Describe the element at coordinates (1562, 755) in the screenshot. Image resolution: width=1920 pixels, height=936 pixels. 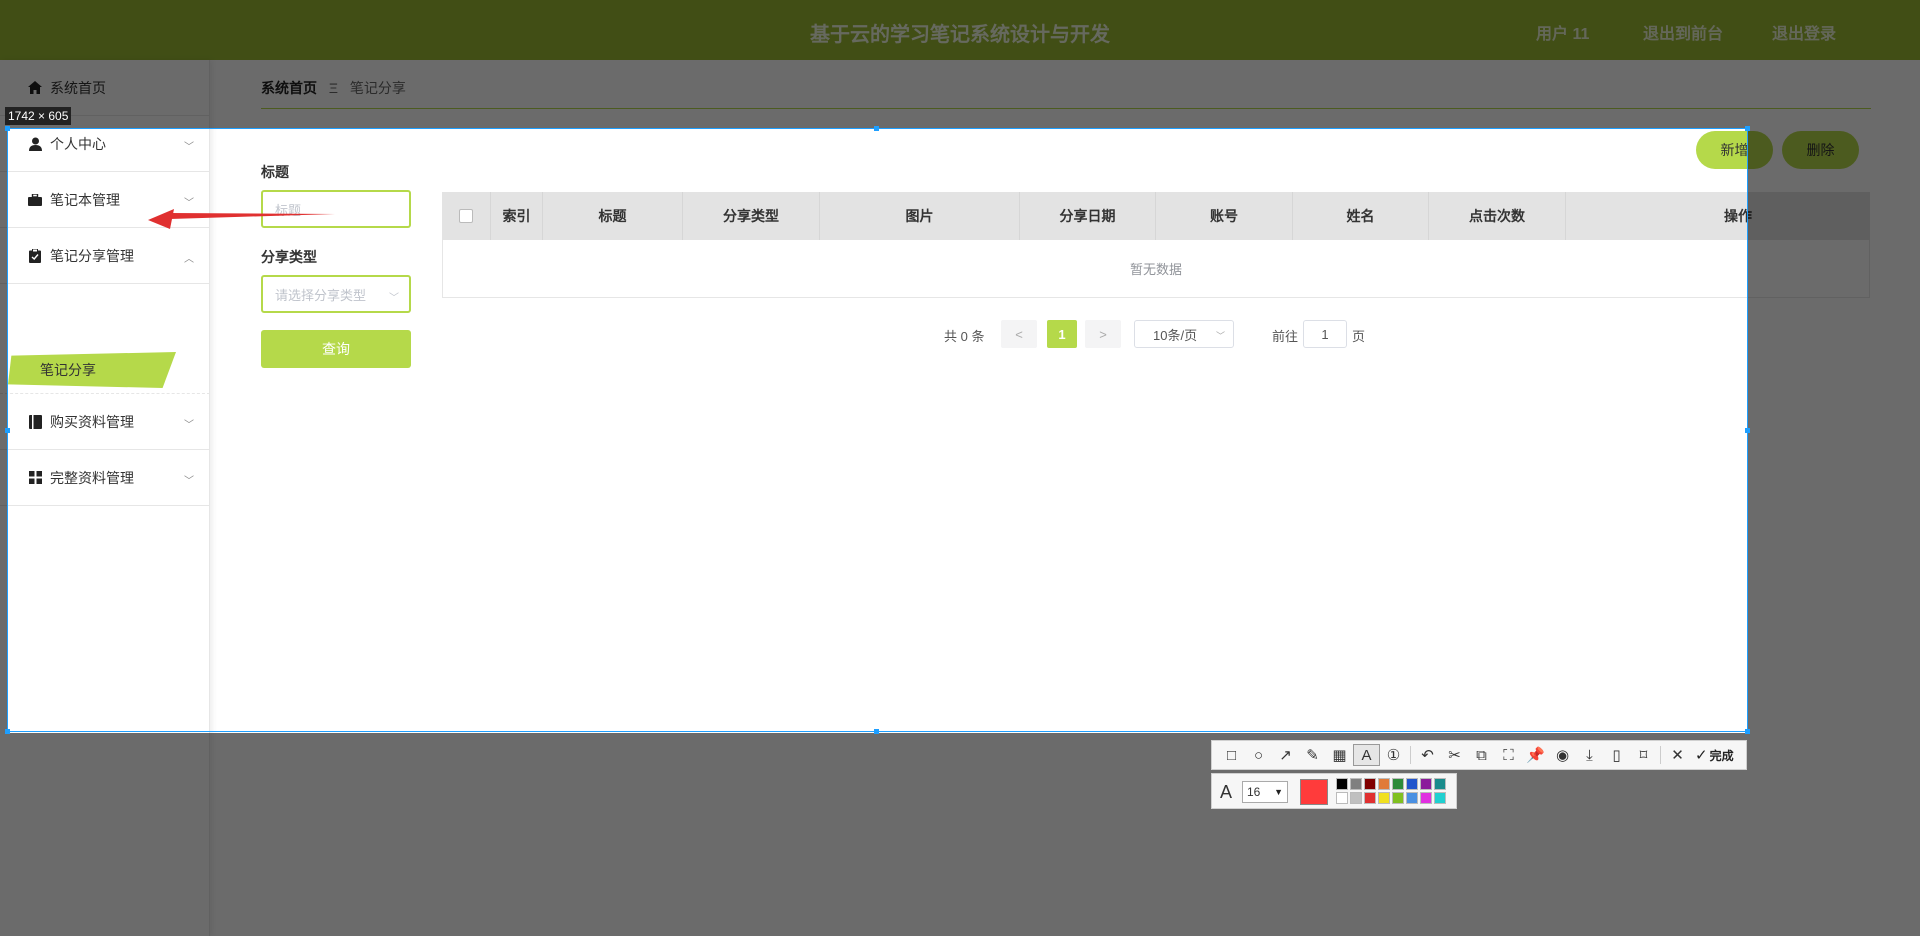
I see `record-icon: ◉` at that location.